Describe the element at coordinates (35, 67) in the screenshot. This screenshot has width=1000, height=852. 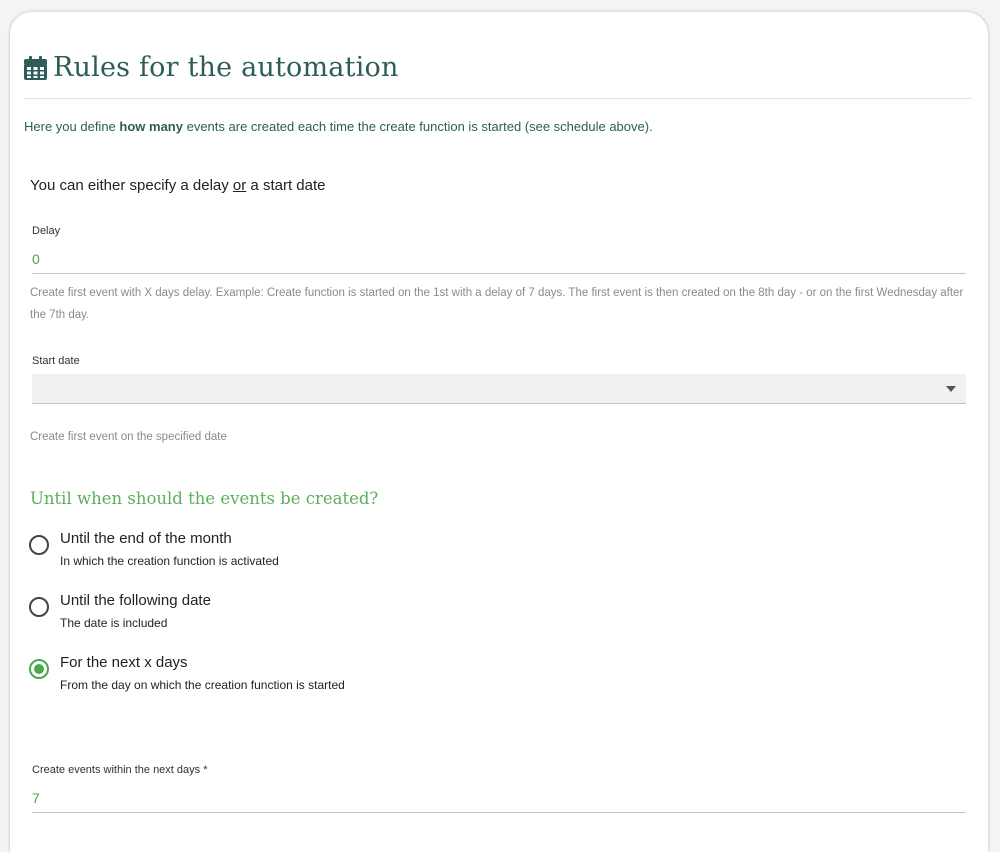
I see `calendar-icon` at that location.